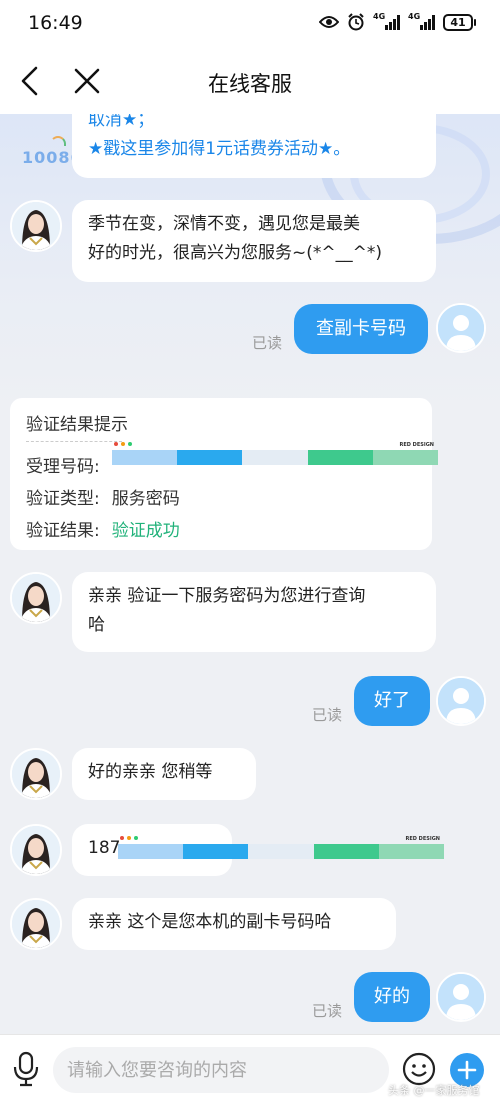  Describe the element at coordinates (356, 22) in the screenshot. I see `alarm-icon` at that location.